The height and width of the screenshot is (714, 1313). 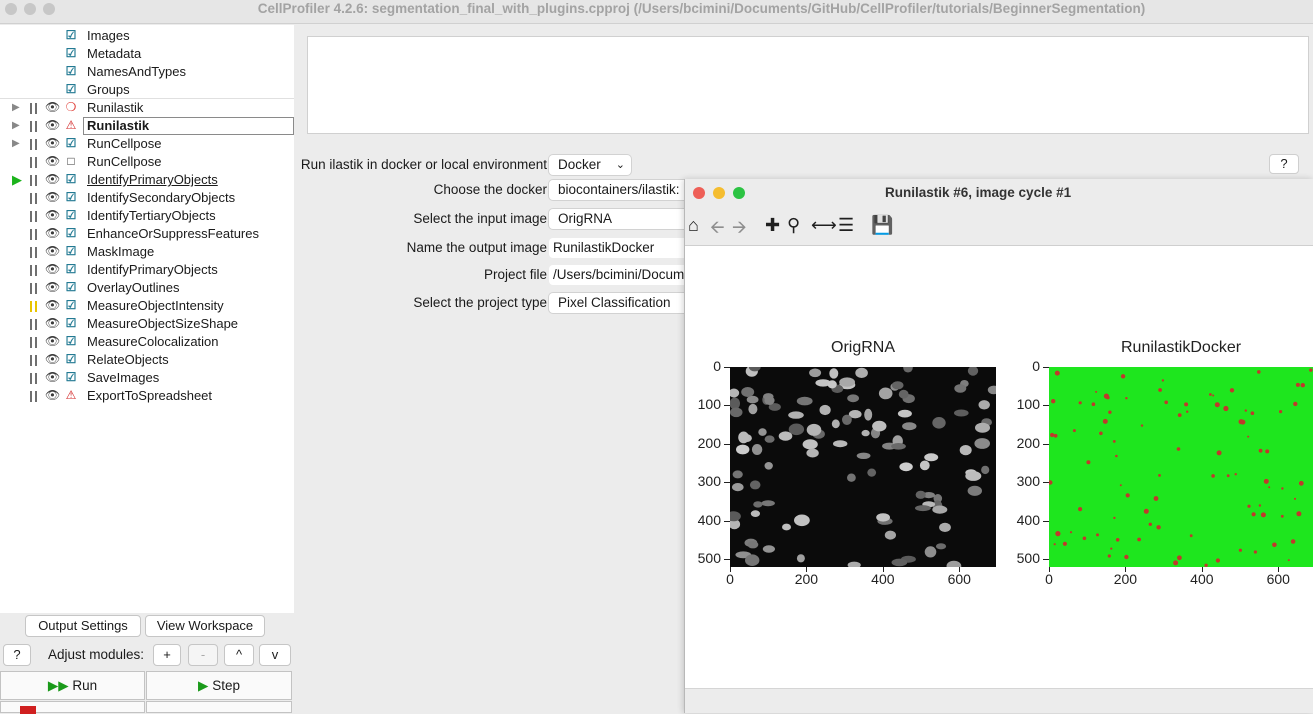 I want to click on stop-button, so click(x=72, y=707).